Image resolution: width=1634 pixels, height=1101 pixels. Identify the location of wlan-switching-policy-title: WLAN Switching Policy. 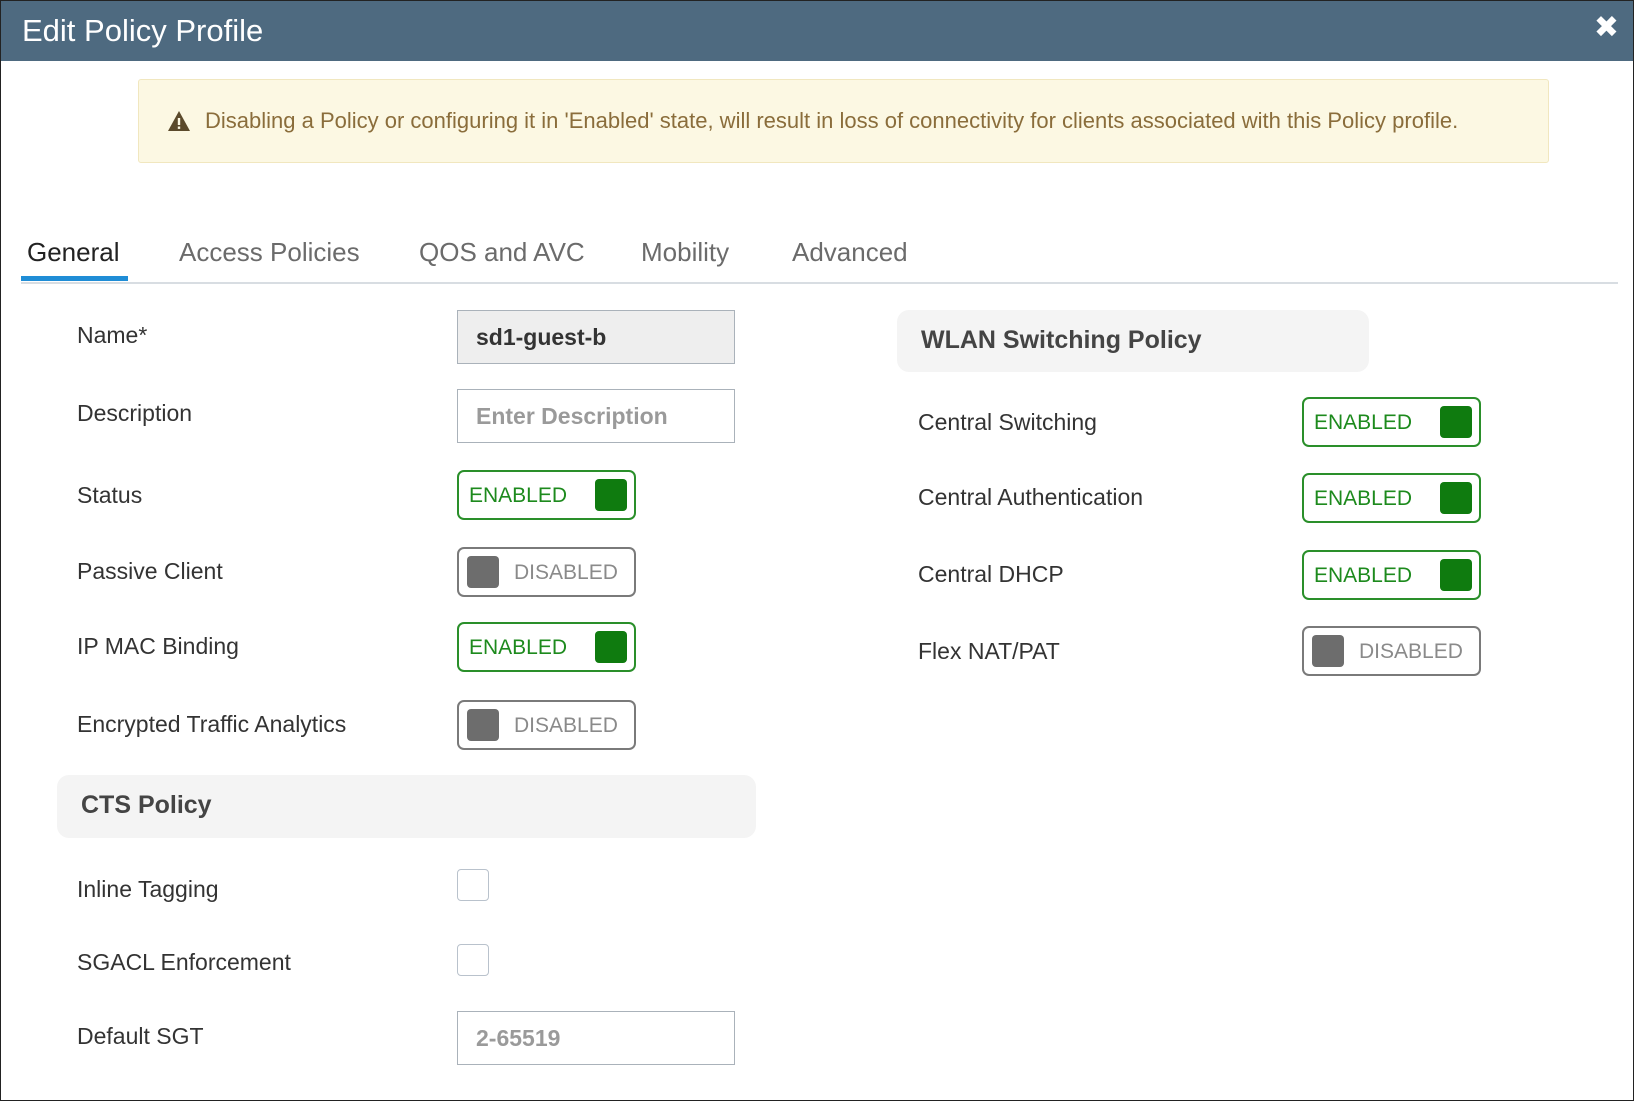
(1061, 340).